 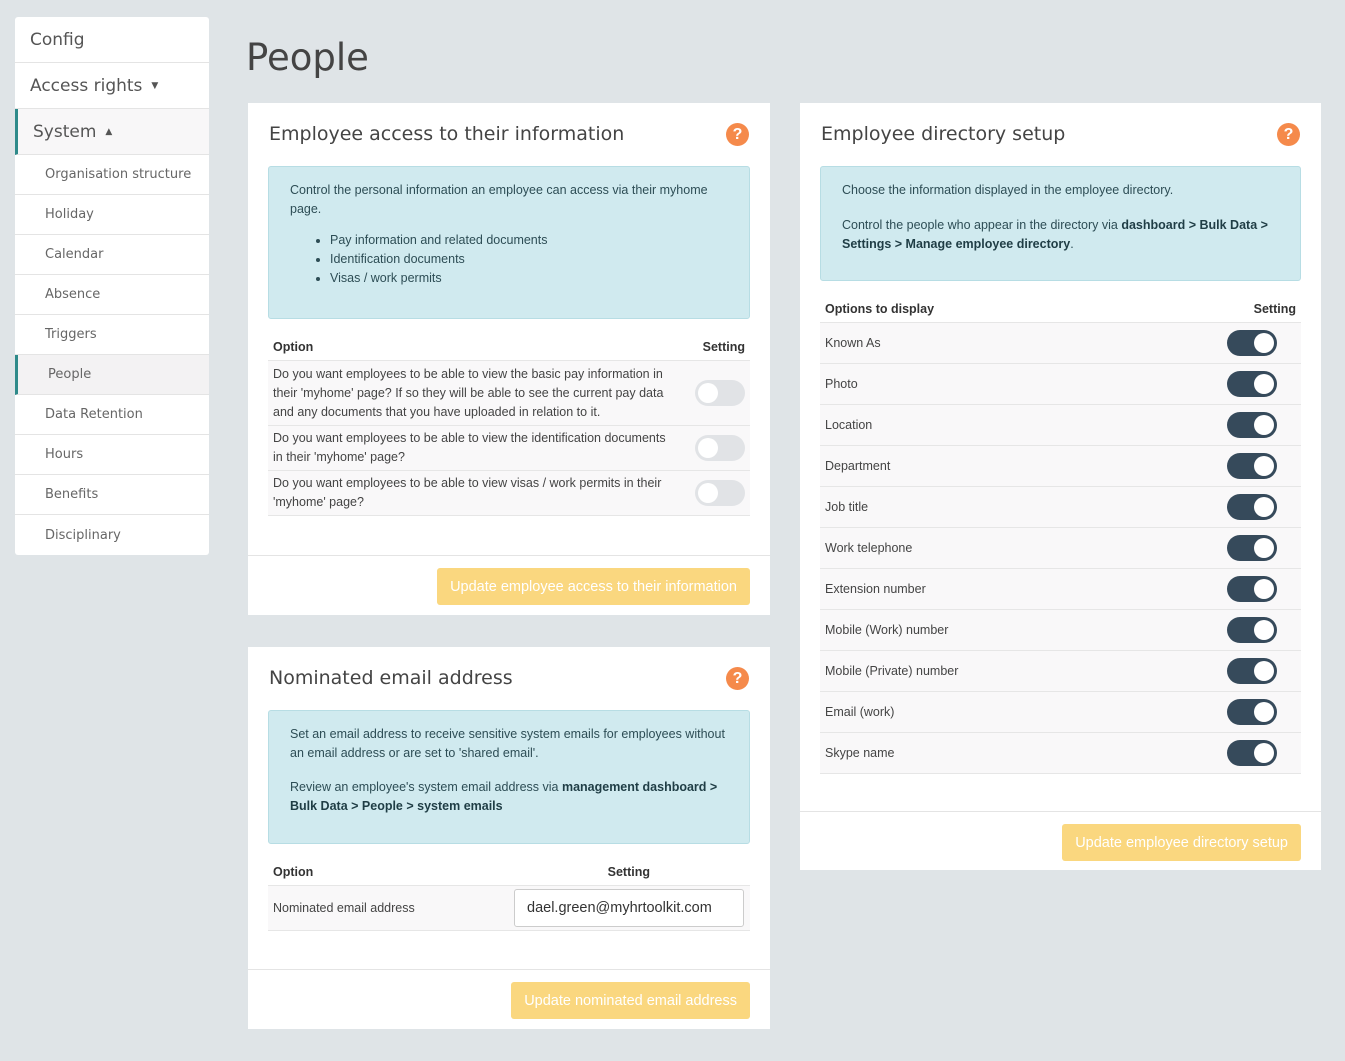 I want to click on table-row: Skype name, so click(x=1060, y=753).